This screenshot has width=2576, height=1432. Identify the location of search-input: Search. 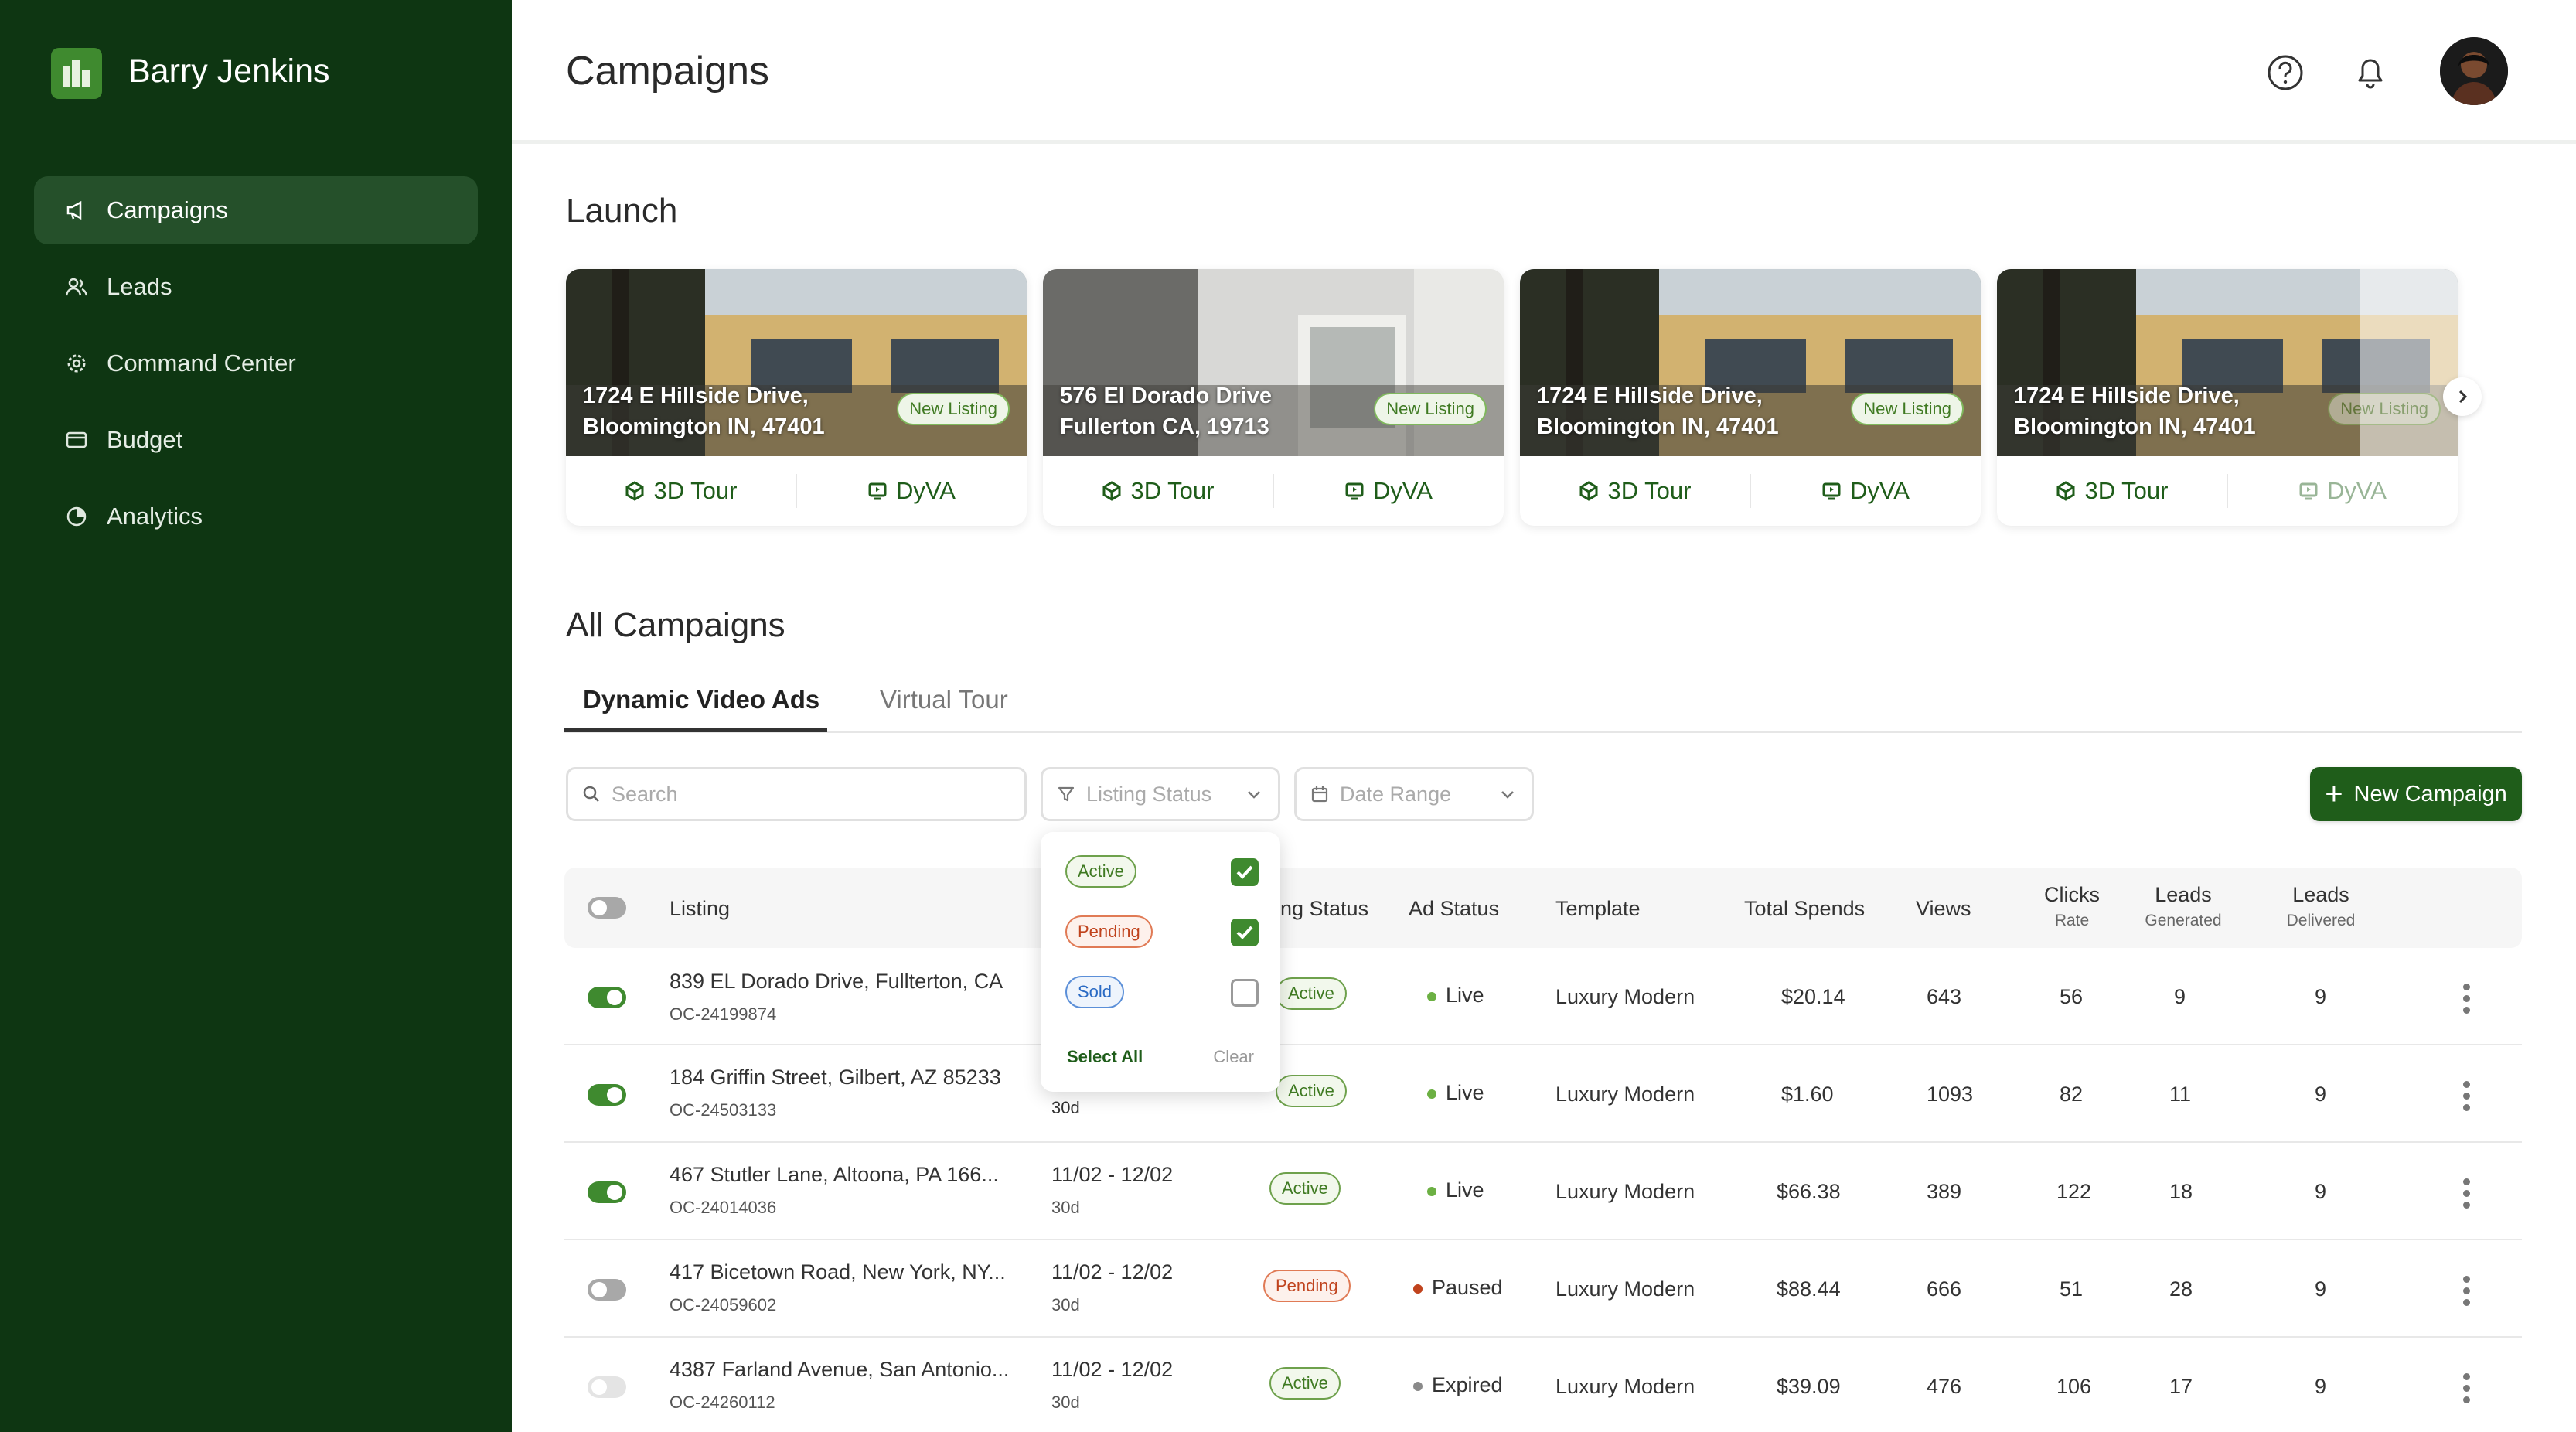
(797, 794).